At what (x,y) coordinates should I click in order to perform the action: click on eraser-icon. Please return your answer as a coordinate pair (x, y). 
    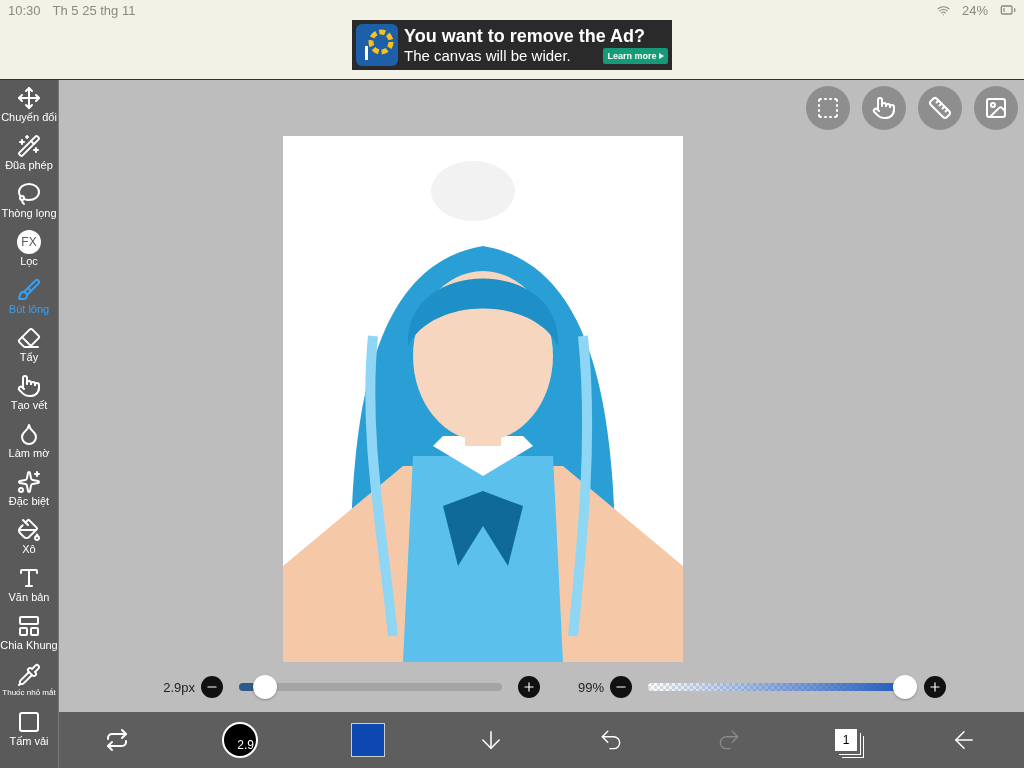
    Looking at the image, I should click on (29, 337).